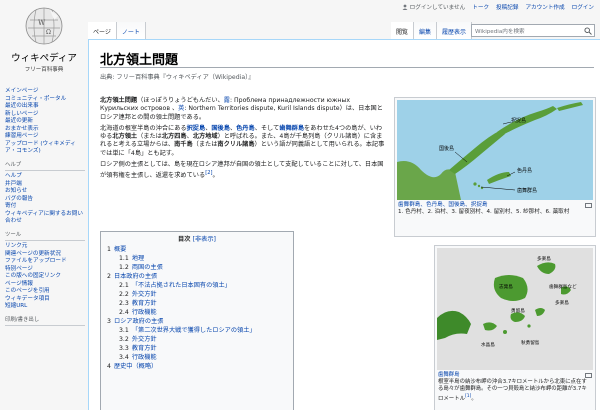 The width and height of the screenshot is (600, 410). Describe the element at coordinates (124, 330) in the screenshot. I see `toc-number: 3.1` at that location.